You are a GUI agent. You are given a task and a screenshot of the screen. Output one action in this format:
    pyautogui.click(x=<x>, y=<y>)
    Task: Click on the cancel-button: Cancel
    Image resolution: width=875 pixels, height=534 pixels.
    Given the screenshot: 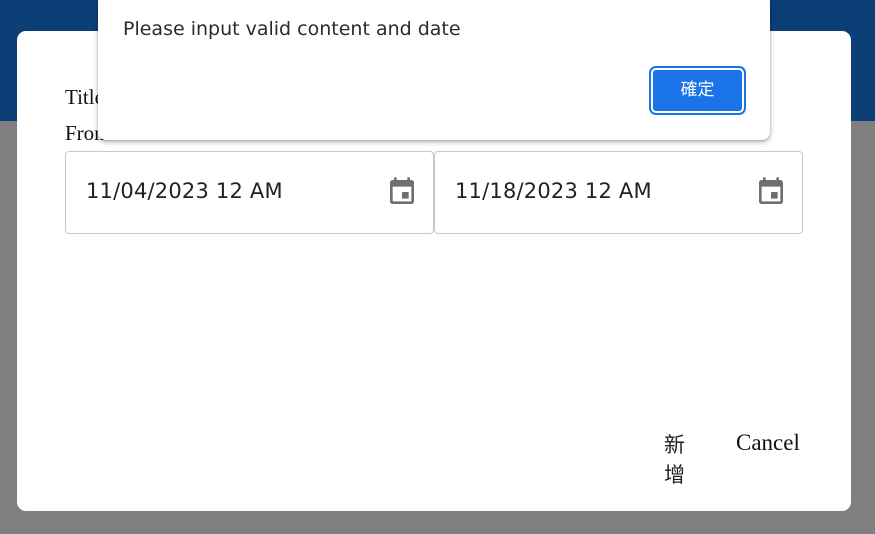 What is the action you would take?
    pyautogui.click(x=768, y=443)
    